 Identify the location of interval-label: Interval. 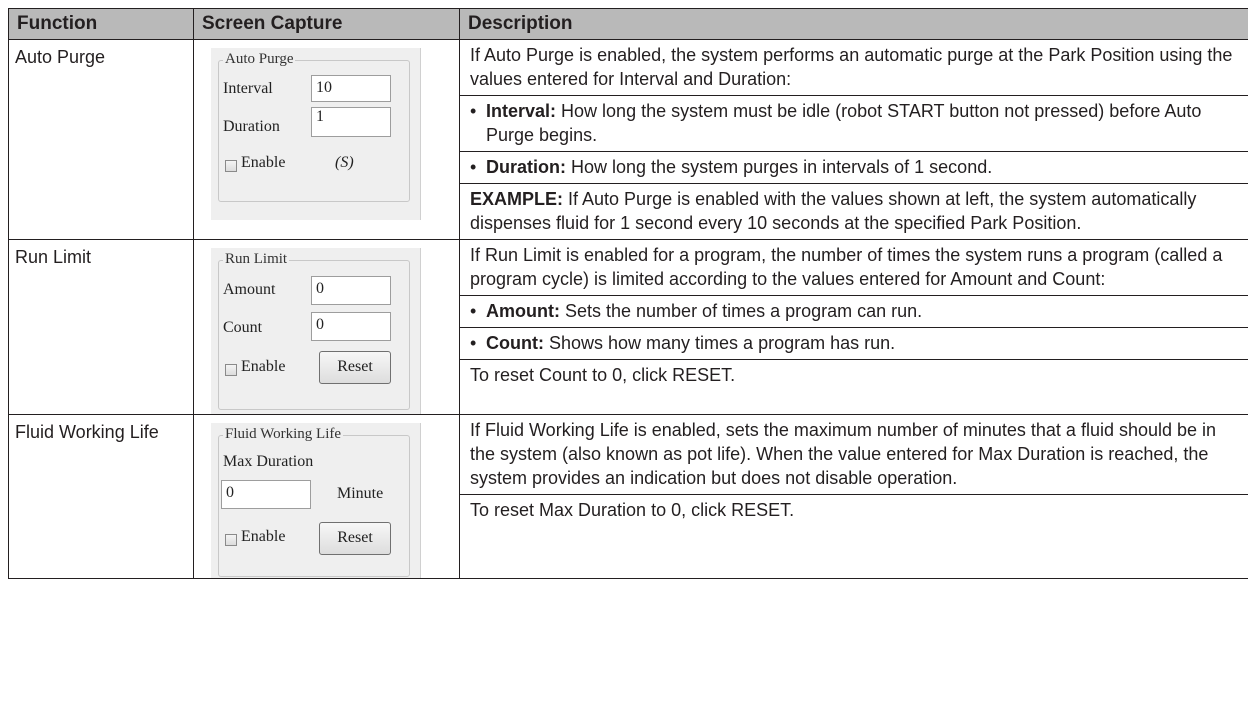
(248, 88).